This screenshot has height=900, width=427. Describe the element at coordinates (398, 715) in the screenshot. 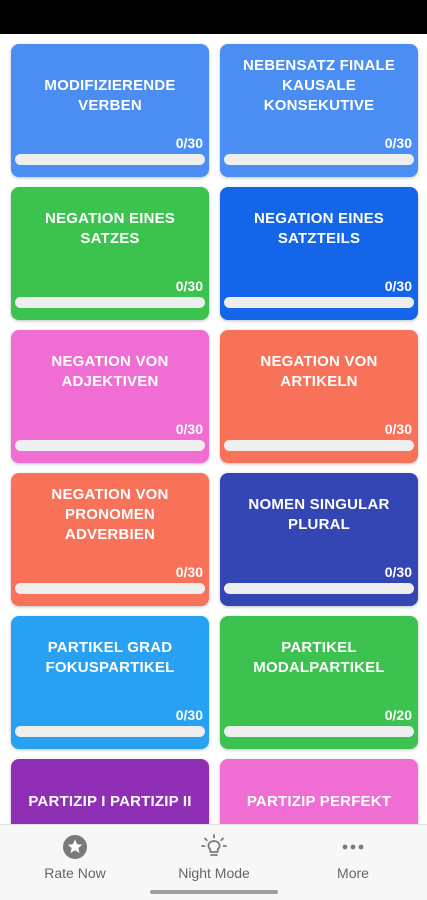

I see `lesson-progress-count: 0/20` at that location.